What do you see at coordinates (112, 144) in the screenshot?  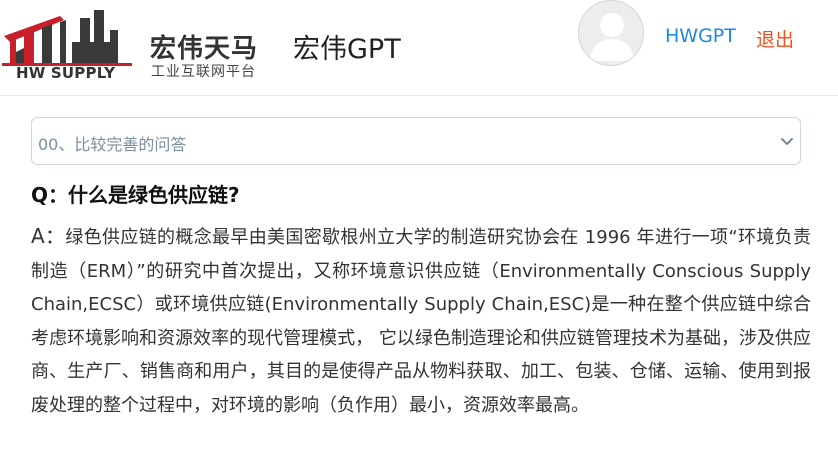 I see `qa-select-value: 00、比较完善的问答` at bounding box center [112, 144].